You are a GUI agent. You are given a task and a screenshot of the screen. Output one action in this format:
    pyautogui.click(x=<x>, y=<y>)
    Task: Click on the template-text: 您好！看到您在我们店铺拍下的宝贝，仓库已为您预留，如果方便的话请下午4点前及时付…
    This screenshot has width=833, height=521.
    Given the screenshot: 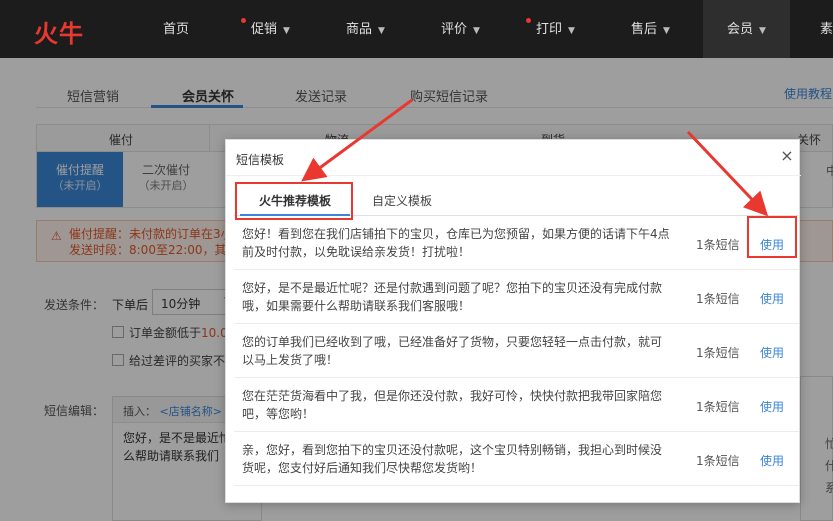 What is the action you would take?
    pyautogui.click(x=456, y=243)
    